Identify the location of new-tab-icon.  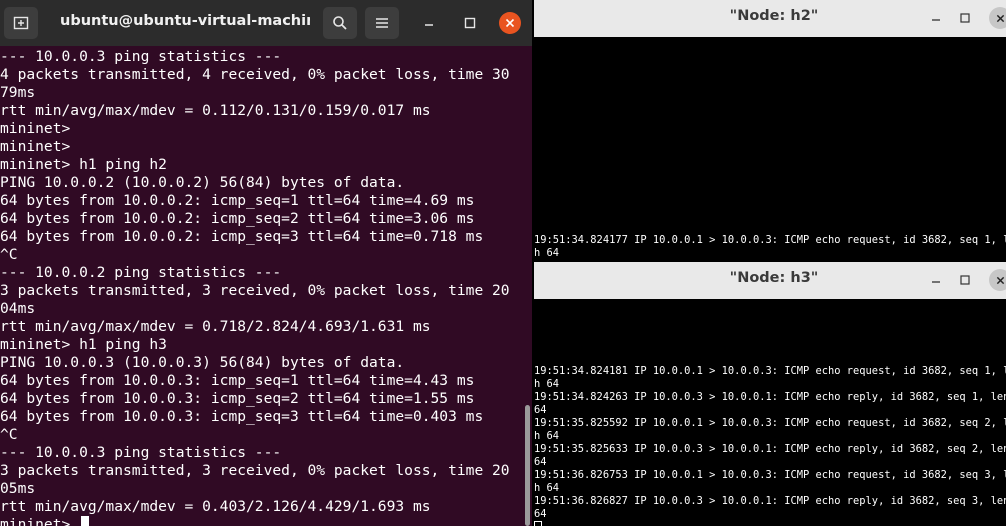
(21, 23).